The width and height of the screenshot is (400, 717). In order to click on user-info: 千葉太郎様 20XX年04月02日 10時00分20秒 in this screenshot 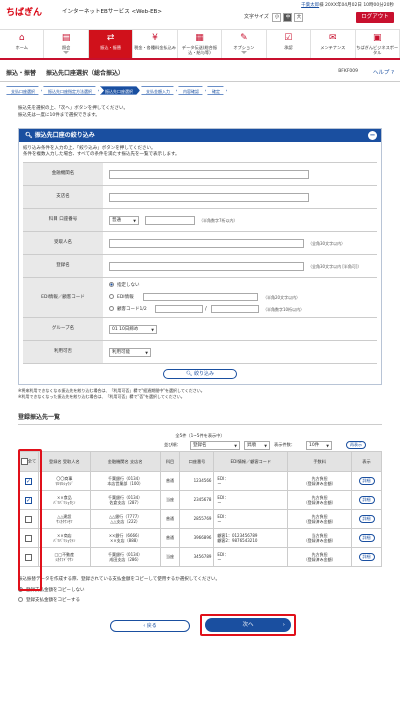, I will do `click(347, 5)`.